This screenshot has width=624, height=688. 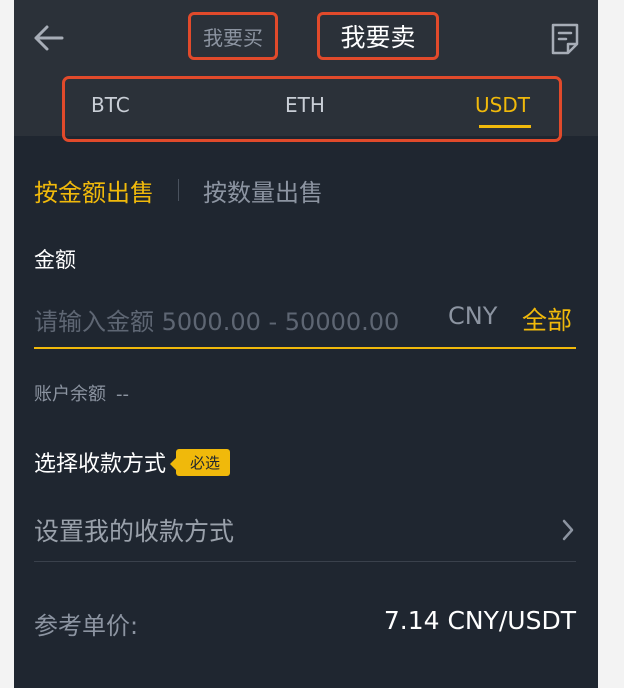 I want to click on balance-label: 账户余额, so click(x=70, y=394).